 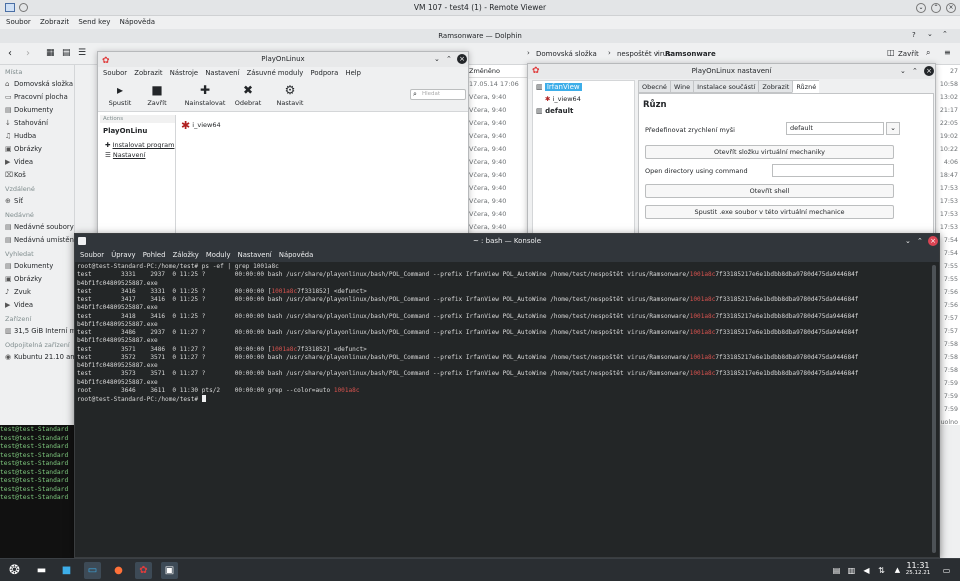 I want to click on search-audio: ♪ Zvuk, so click(x=39, y=292).